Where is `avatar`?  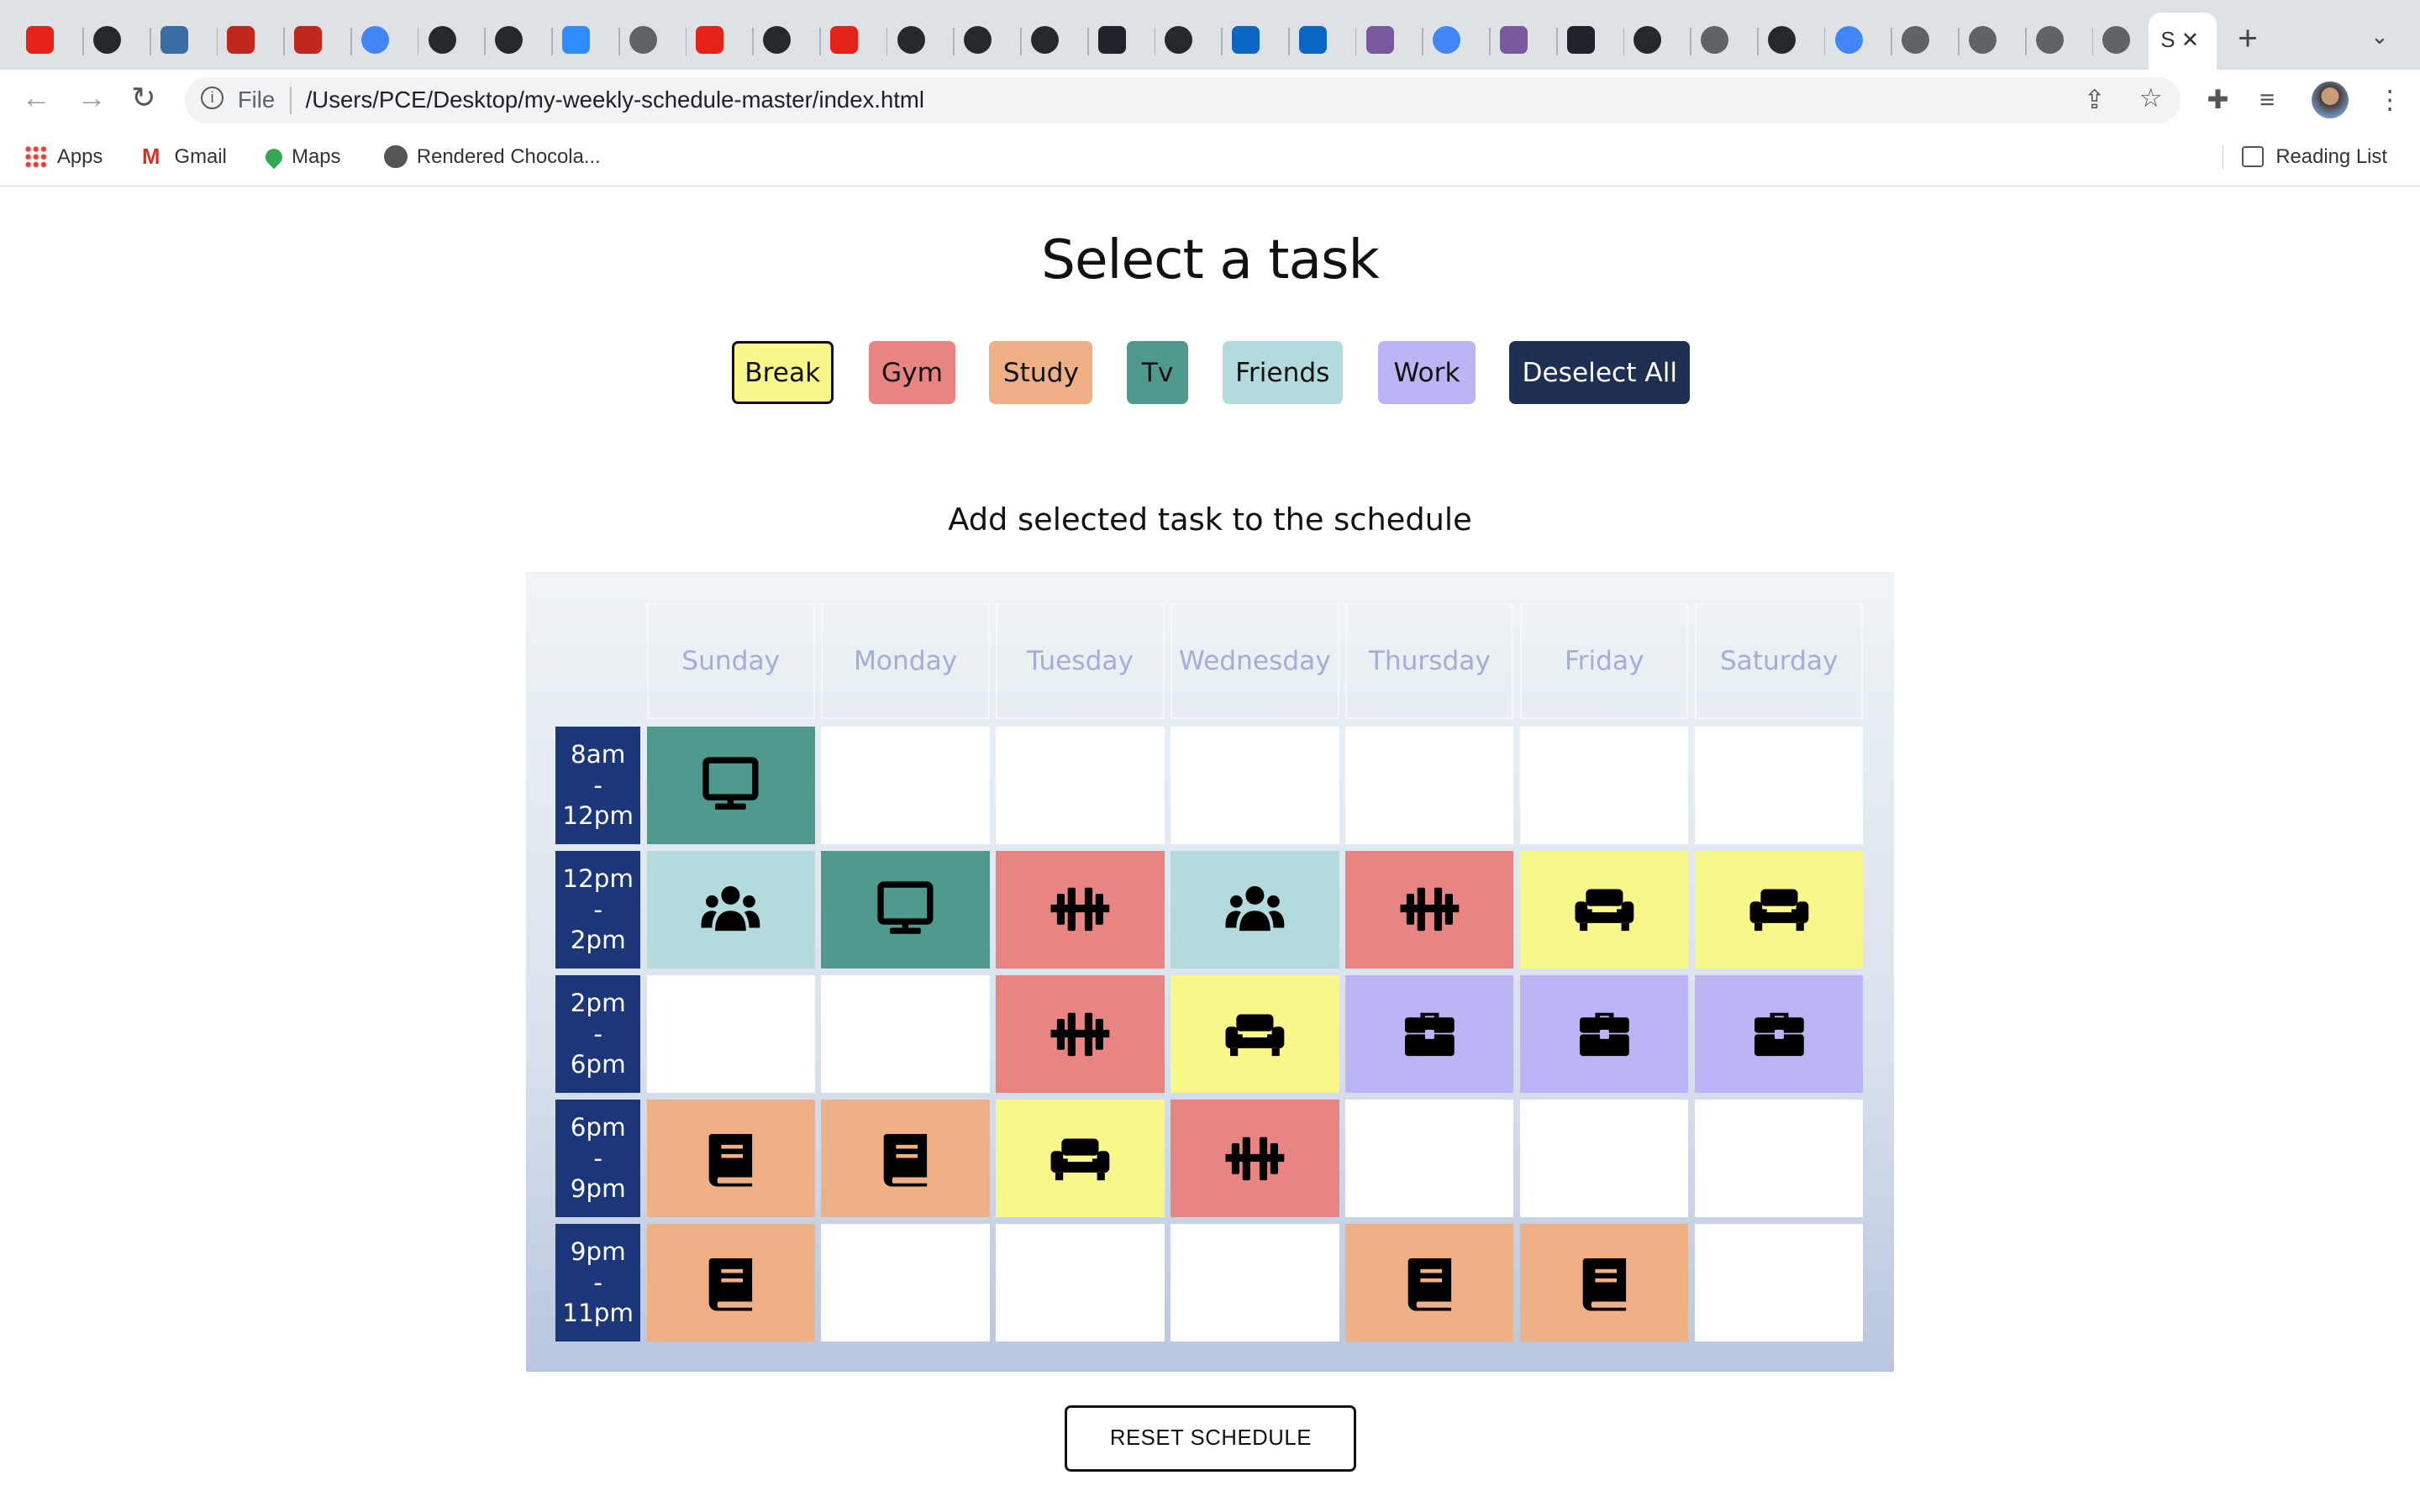 avatar is located at coordinates (2330, 100).